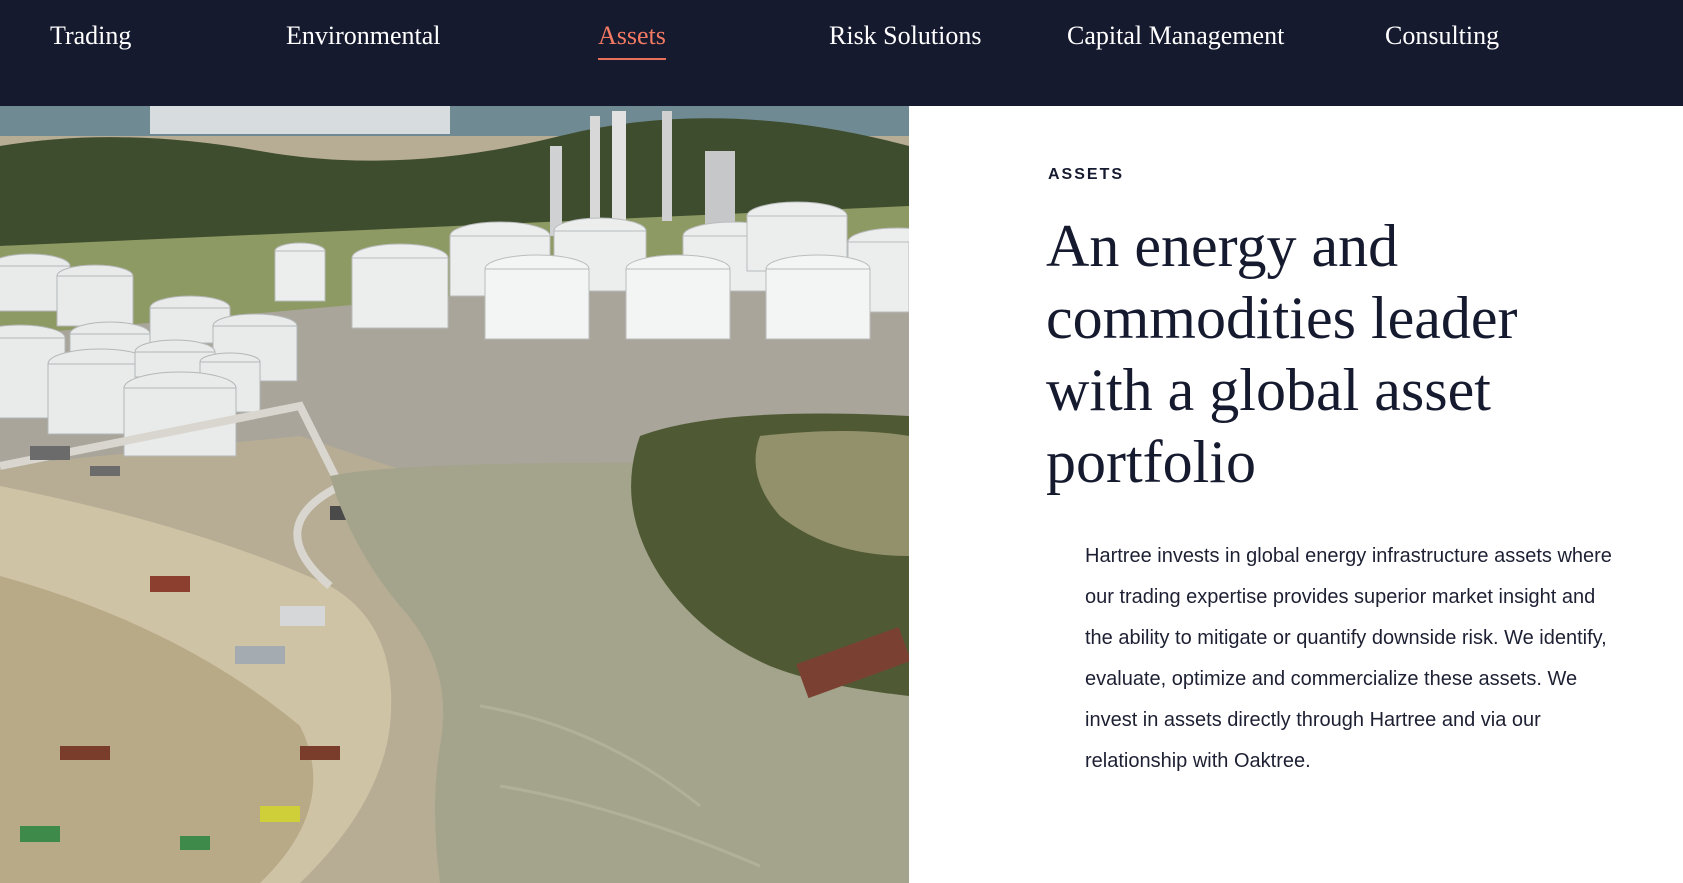  I want to click on nav-item-consulting: Consulting, so click(1442, 36).